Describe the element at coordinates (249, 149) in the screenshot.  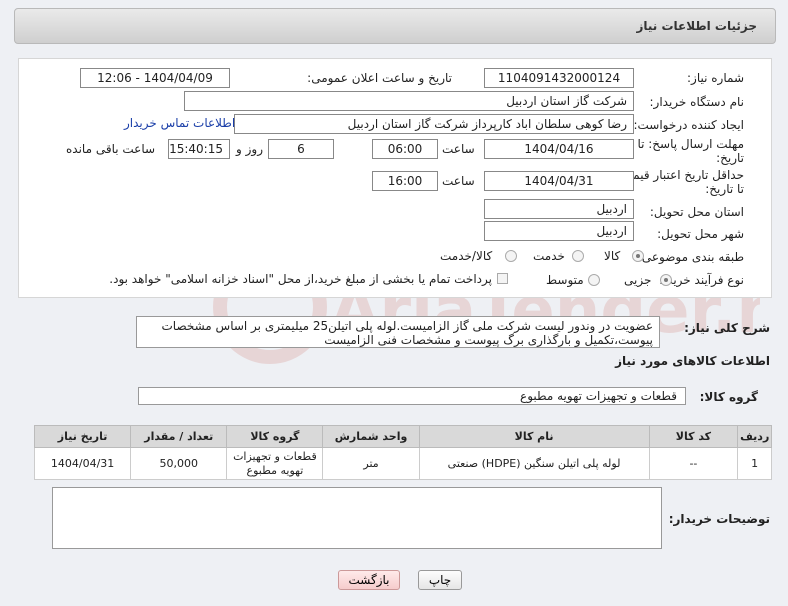
I see `days-label: روز و` at that location.